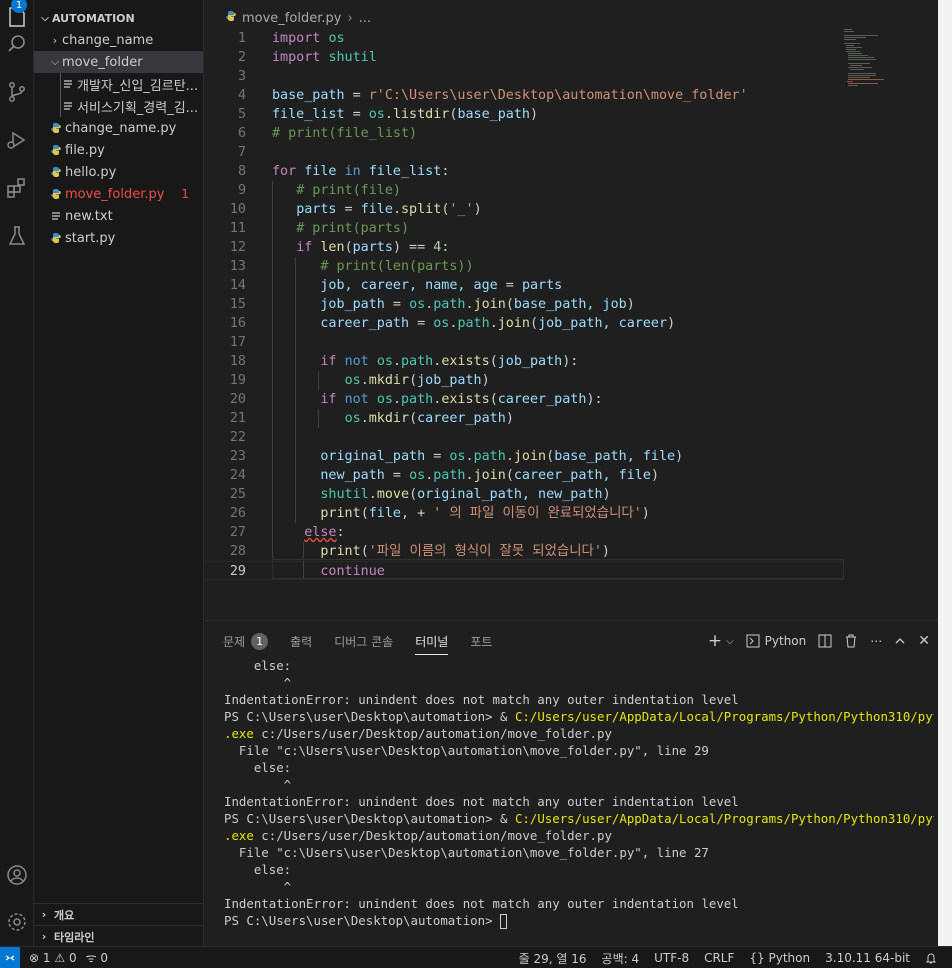  I want to click on code-line: 28 print('파일 이름의 형식이 잘못 되었습니다'), so click(525, 551).